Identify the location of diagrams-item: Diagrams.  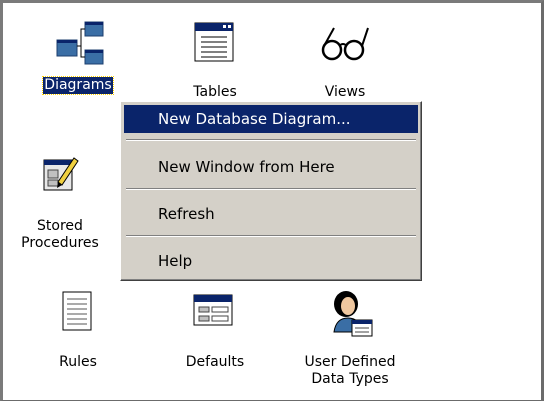
(78, 56).